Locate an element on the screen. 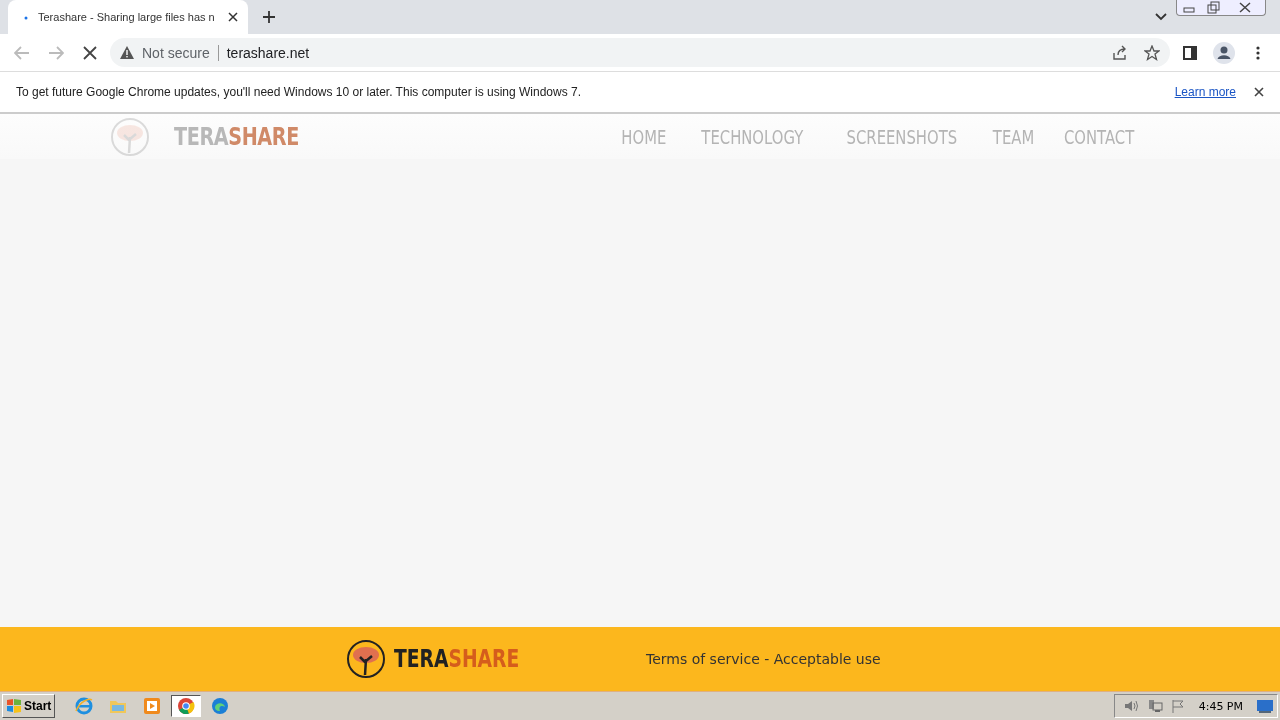 The image size is (1280, 720). chrome-icon is located at coordinates (186, 706).